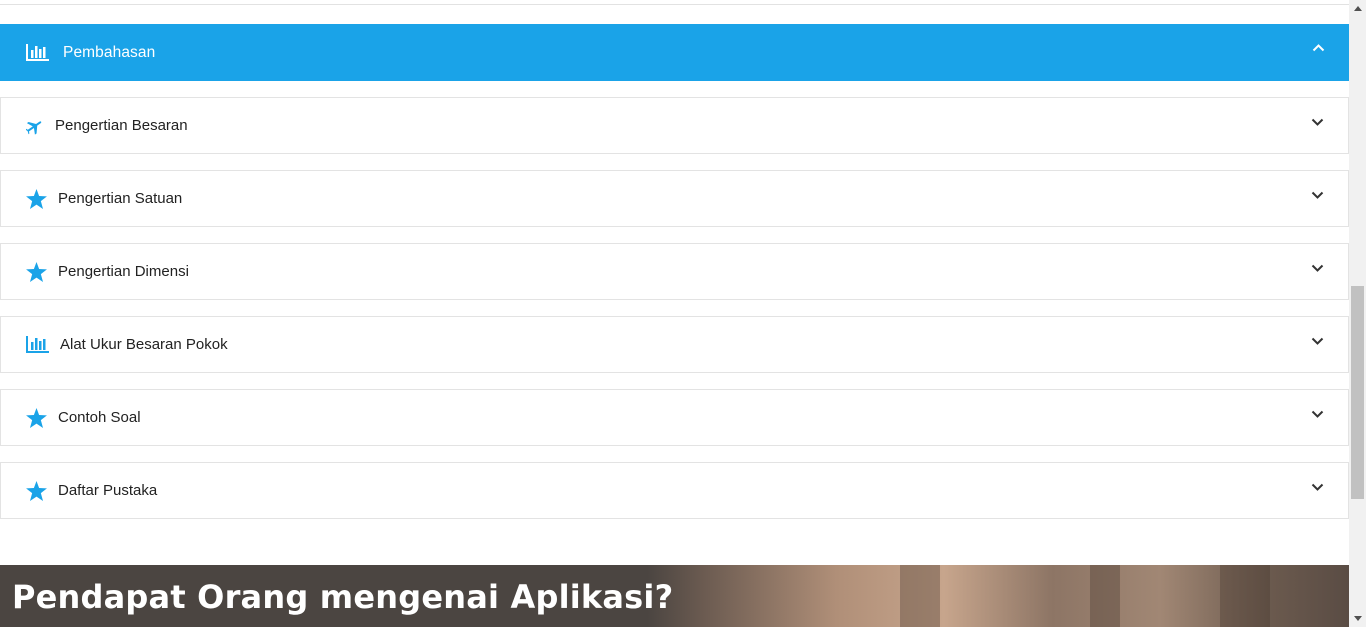  I want to click on accordion-item-daftar-pustaka: Daftar Pustaka, so click(674, 490).